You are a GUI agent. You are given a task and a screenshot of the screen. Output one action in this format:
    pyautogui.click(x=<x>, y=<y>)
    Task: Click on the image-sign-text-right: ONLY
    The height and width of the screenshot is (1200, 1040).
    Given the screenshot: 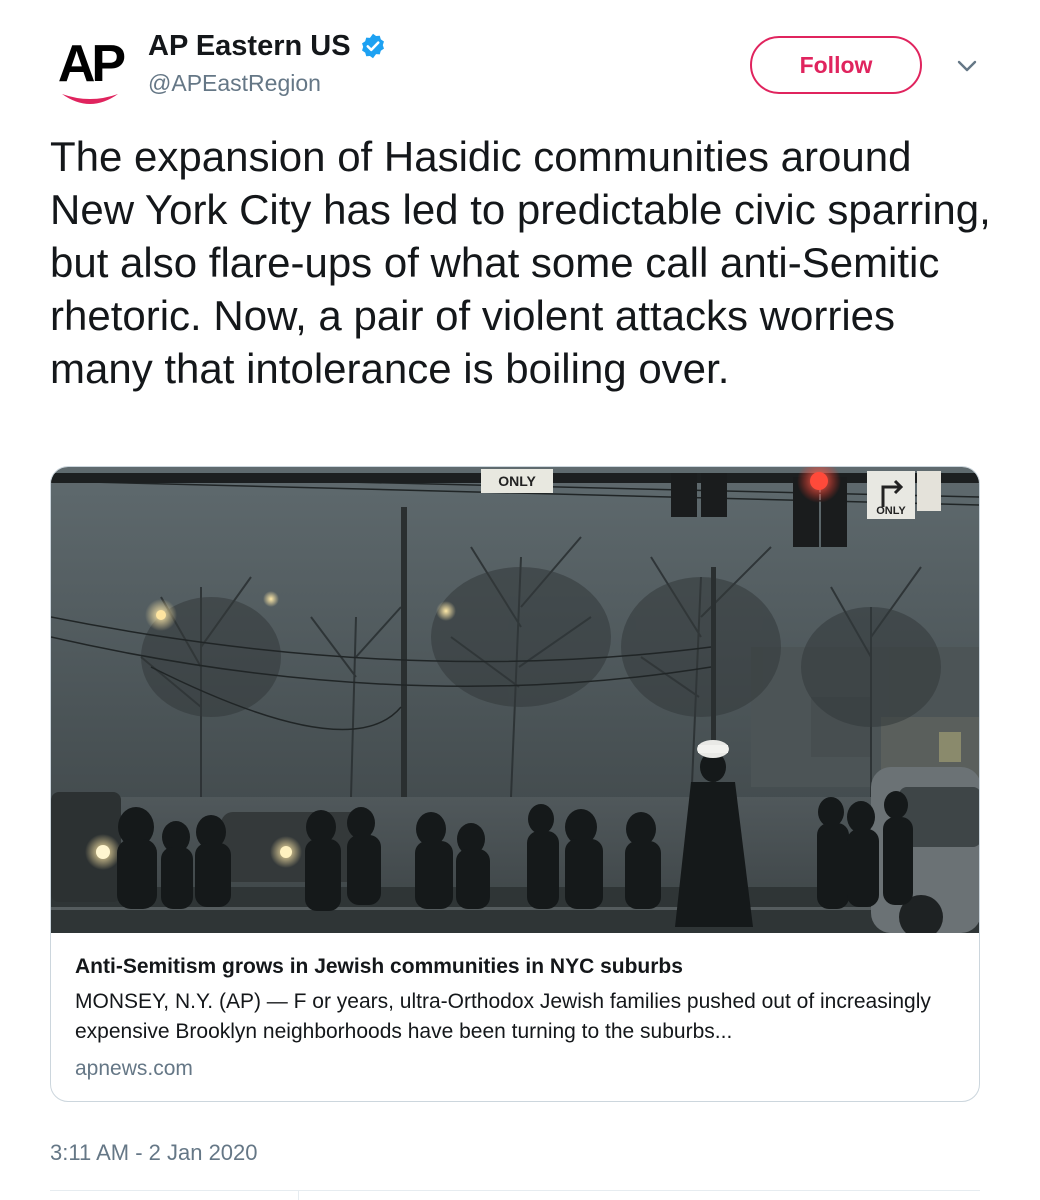 What is the action you would take?
    pyautogui.click(x=891, y=511)
    